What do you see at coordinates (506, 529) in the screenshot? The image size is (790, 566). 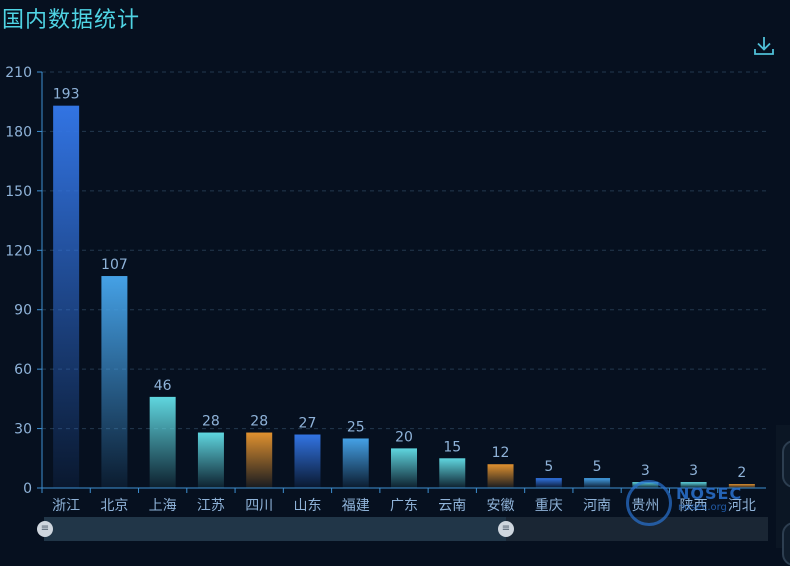 I see `zoom-end-handle: ≡` at bounding box center [506, 529].